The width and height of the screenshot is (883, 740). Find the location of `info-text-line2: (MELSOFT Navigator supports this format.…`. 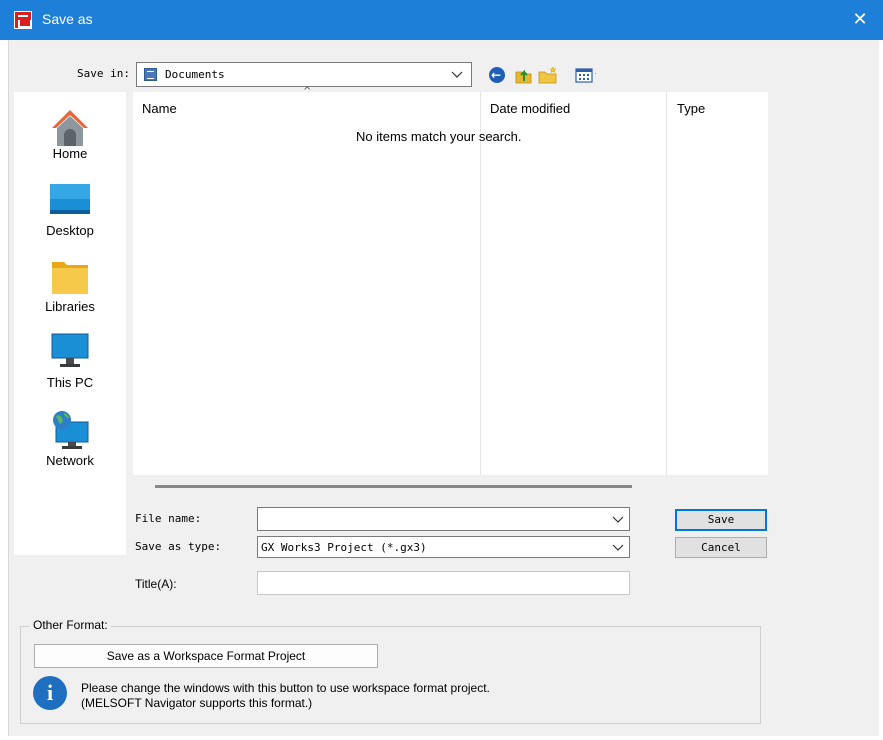

info-text-line2: (MELSOFT Navigator supports this format.… is located at coordinates (197, 703).